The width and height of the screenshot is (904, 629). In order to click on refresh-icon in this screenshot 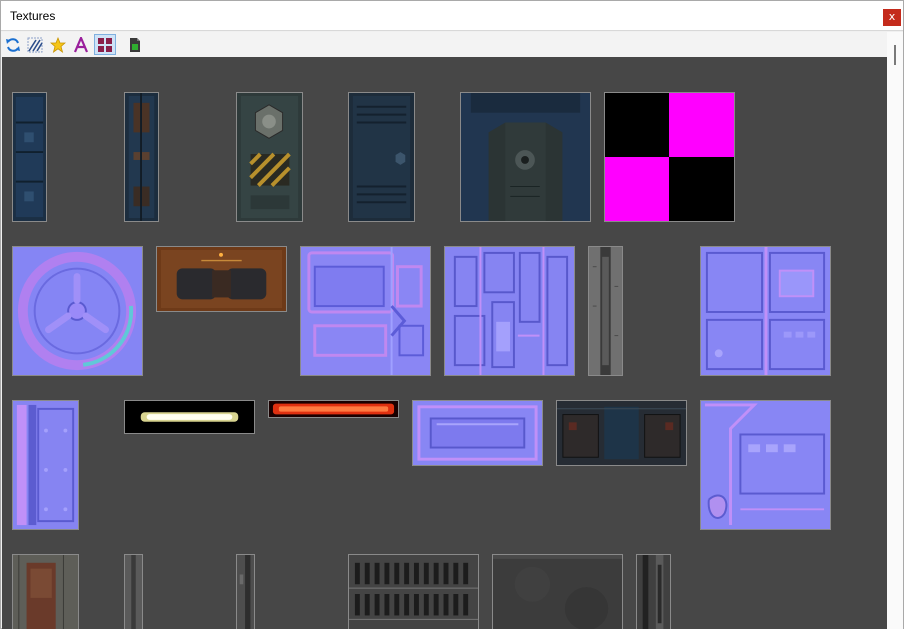, I will do `click(13, 45)`.